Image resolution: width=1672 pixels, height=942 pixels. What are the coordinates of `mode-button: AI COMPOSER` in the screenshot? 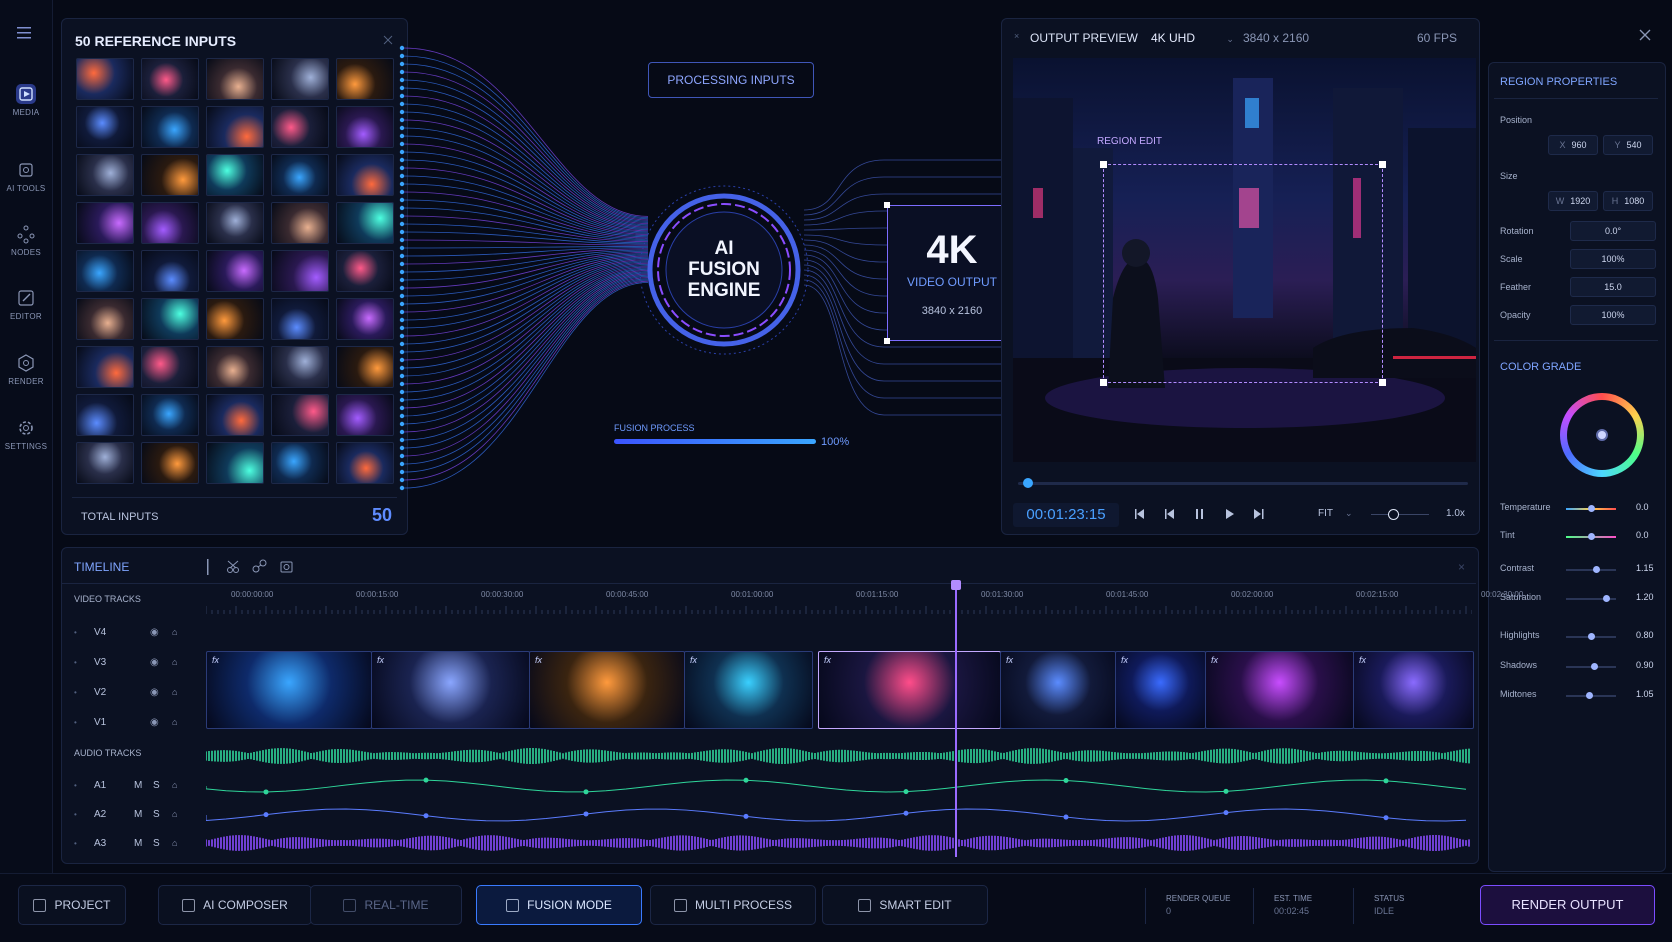 It's located at (235, 905).